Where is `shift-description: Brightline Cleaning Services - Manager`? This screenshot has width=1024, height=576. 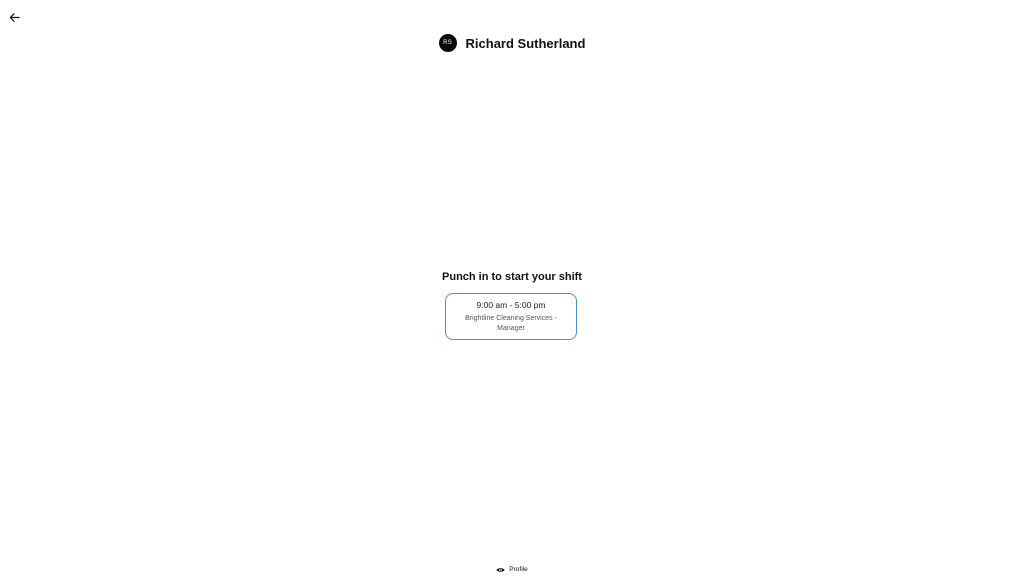 shift-description: Brightline Cleaning Services - Manager is located at coordinates (511, 323).